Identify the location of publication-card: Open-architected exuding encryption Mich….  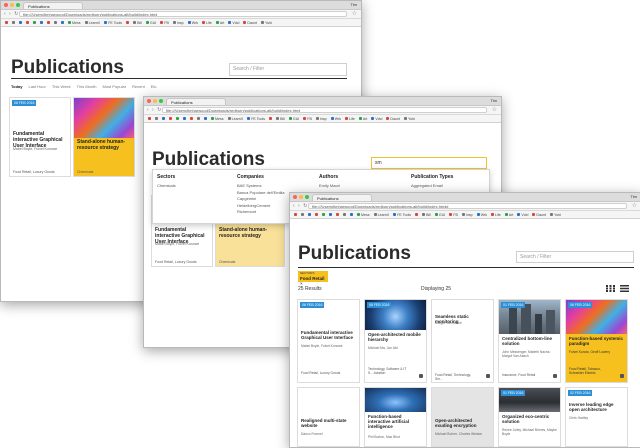
(462, 417).